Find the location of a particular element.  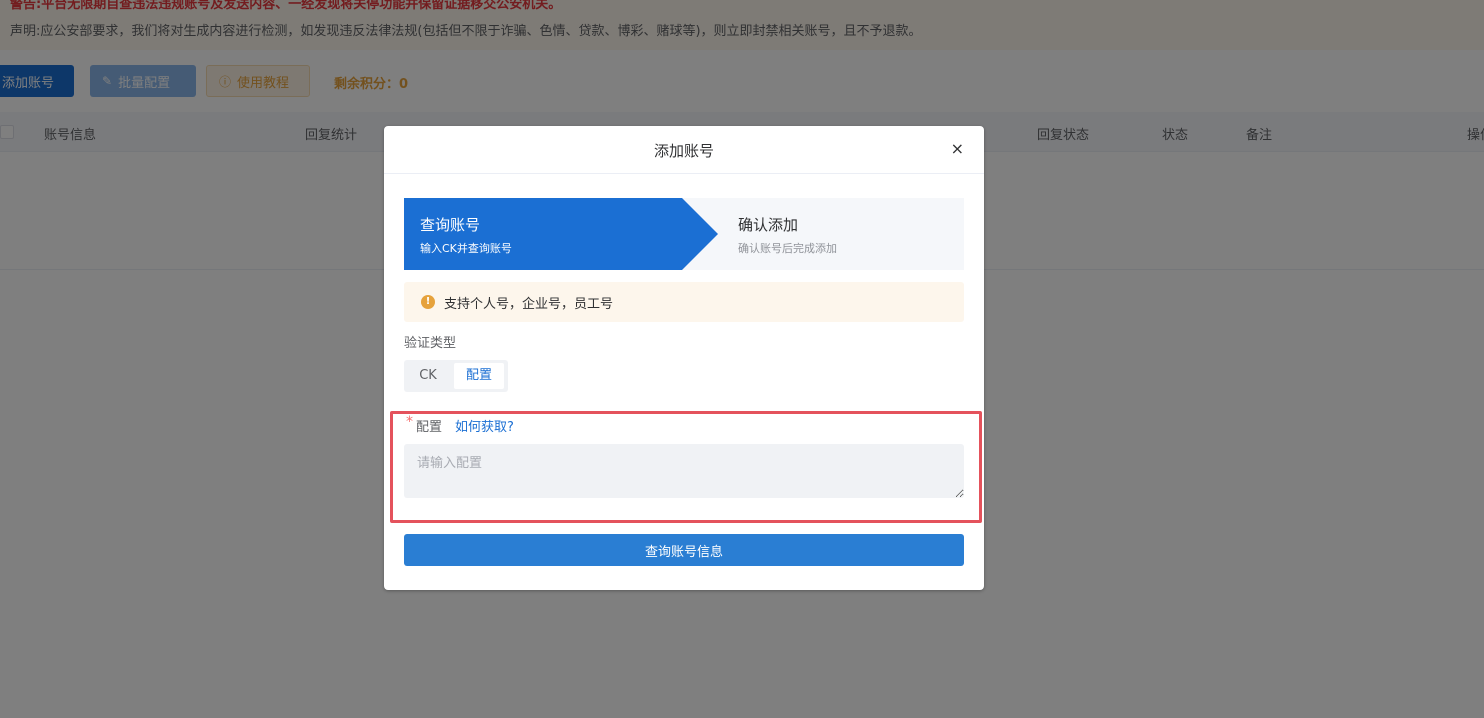

verify-option-ck: CK is located at coordinates (428, 376).